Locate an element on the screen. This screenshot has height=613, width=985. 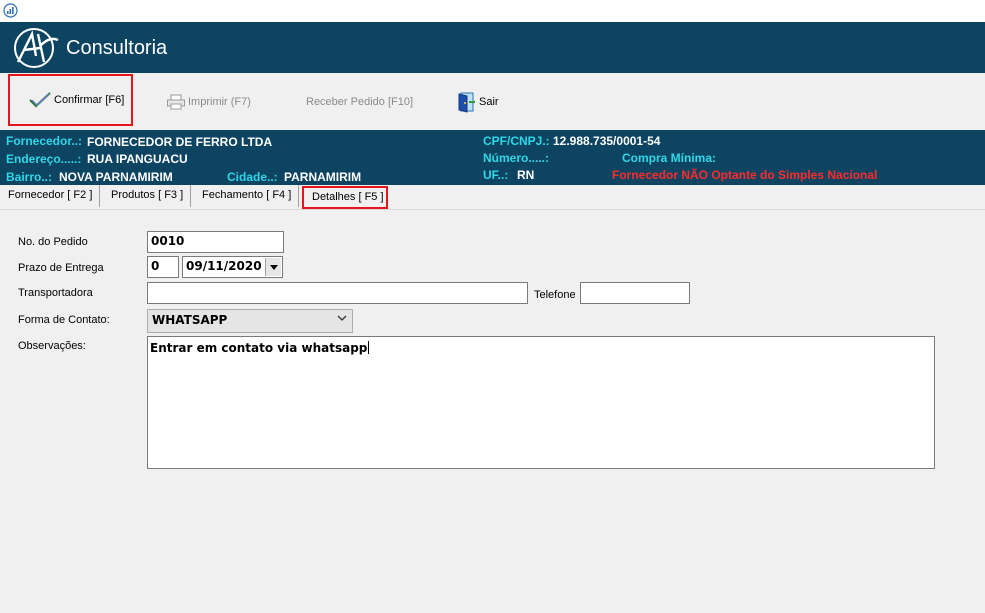
app-icon is located at coordinates (10, 10).